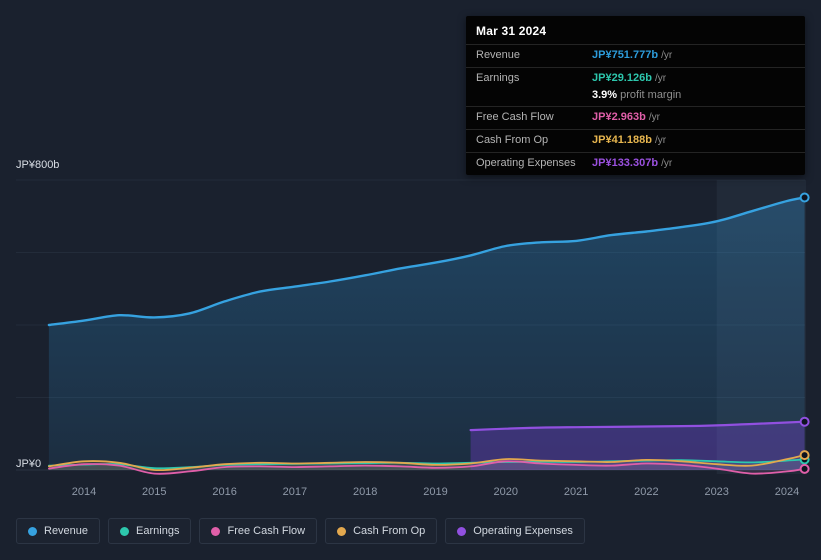  I want to click on tooltip-opex-label: Operating Expenses, so click(526, 163).